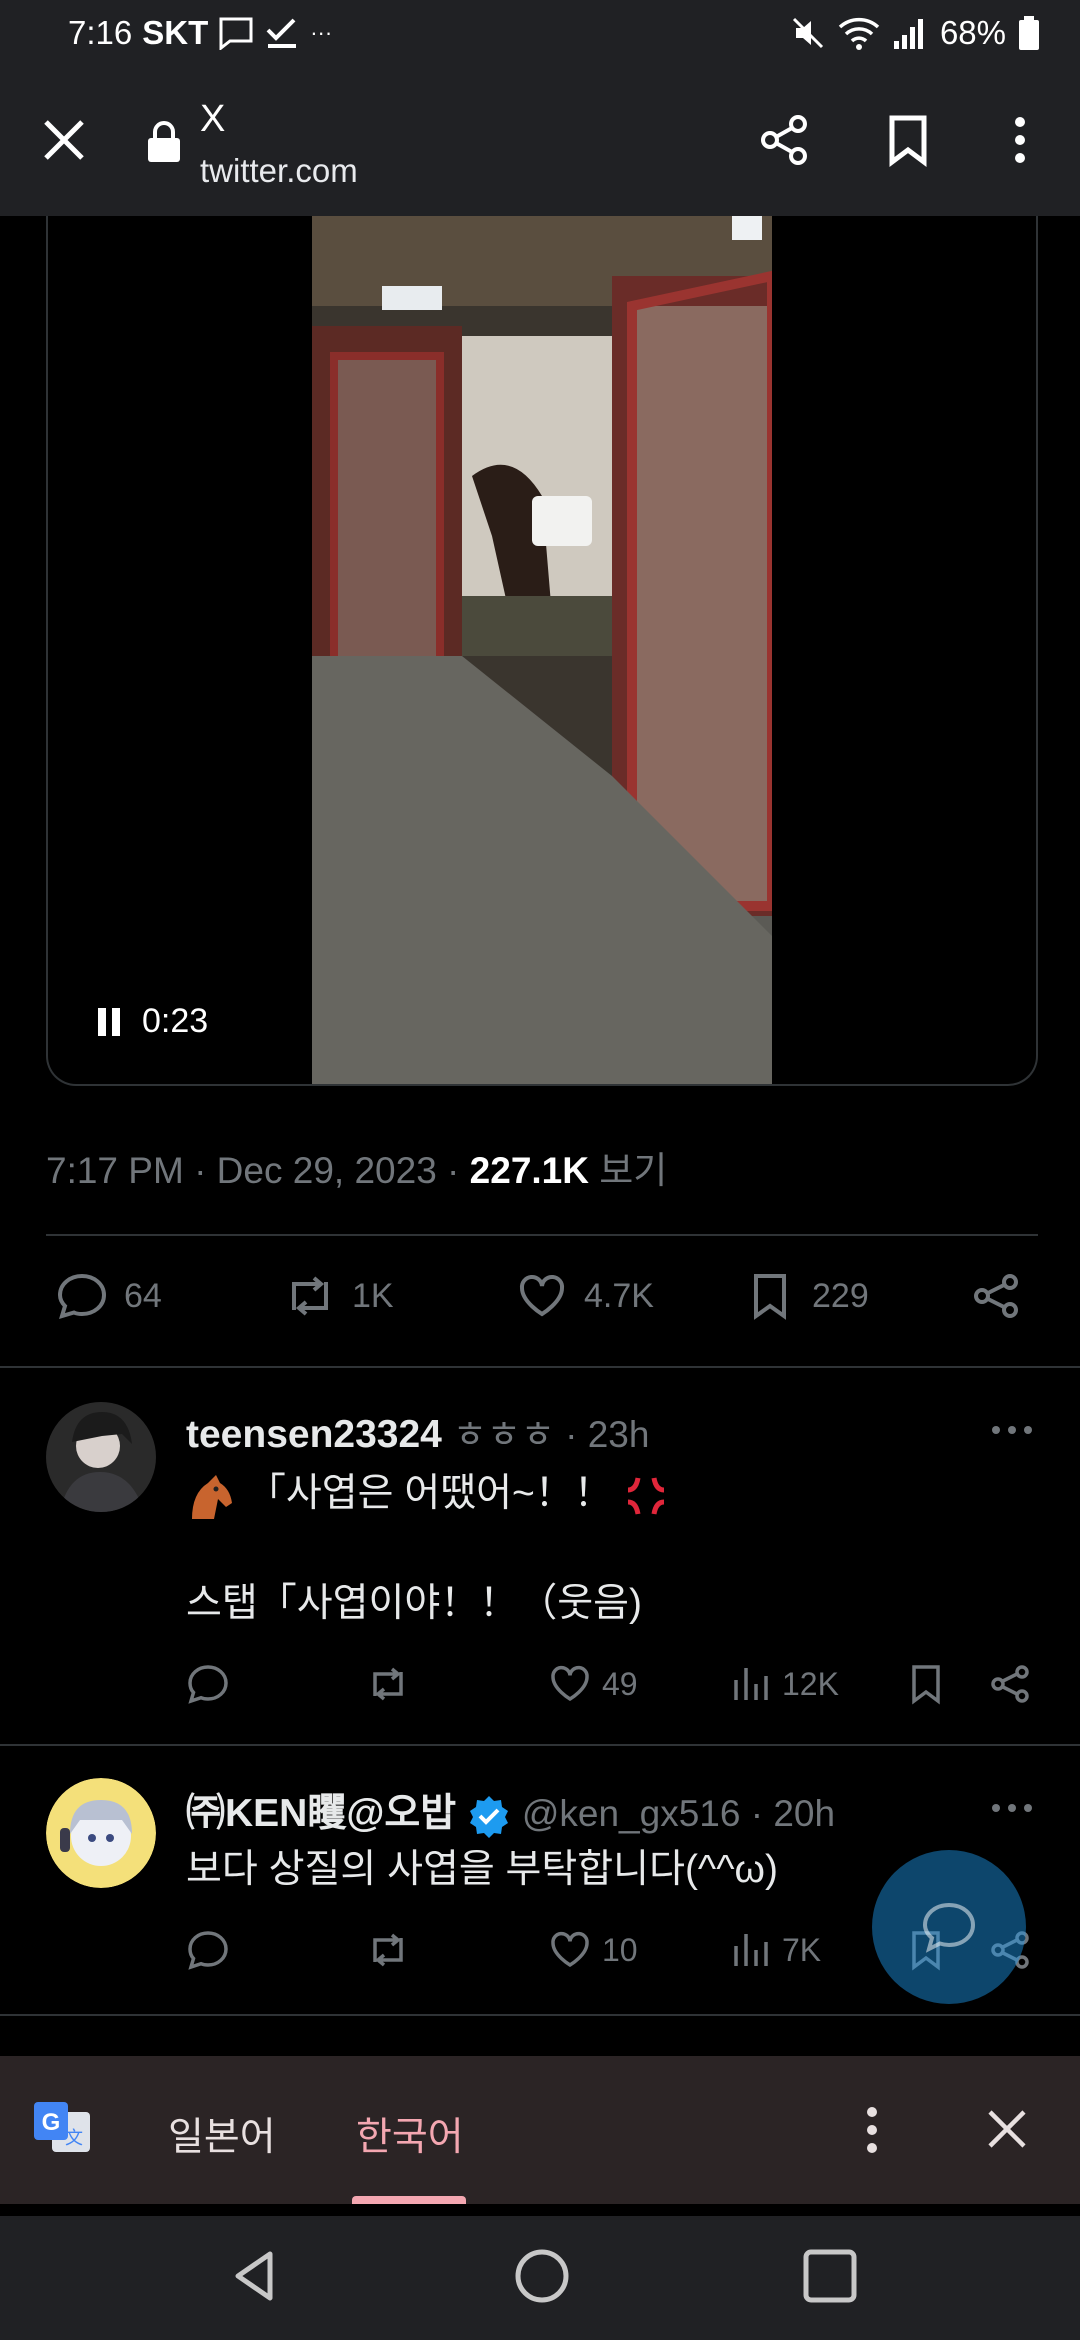 Image resolution: width=1080 pixels, height=2340 pixels. I want to click on tweet-actions: 64 1K 4.7K 229, so click(541, 1302).